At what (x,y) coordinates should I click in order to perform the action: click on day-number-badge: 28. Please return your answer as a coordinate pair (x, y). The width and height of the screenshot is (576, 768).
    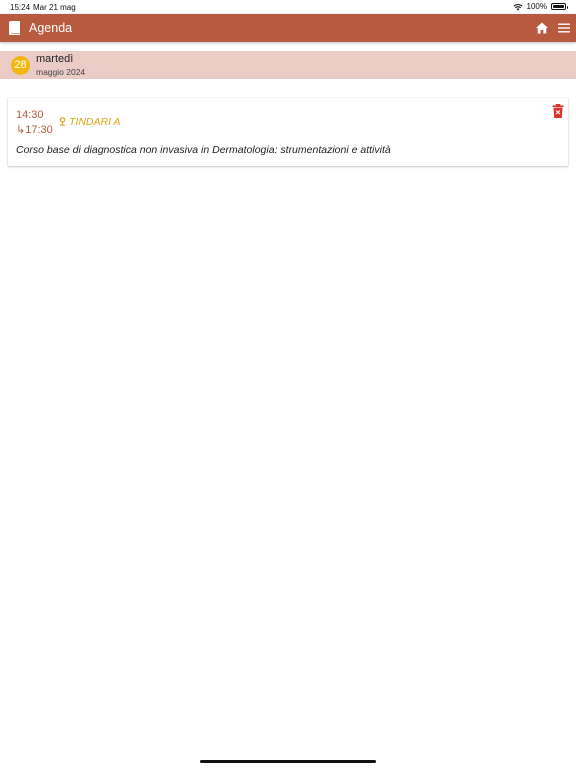
    Looking at the image, I should click on (20, 65).